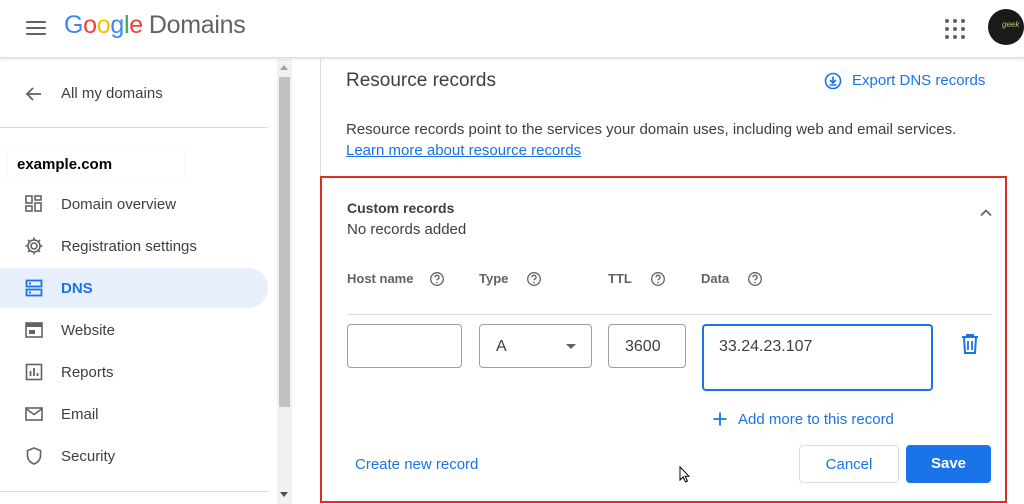  I want to click on cancel-button: Cancel, so click(849, 464).